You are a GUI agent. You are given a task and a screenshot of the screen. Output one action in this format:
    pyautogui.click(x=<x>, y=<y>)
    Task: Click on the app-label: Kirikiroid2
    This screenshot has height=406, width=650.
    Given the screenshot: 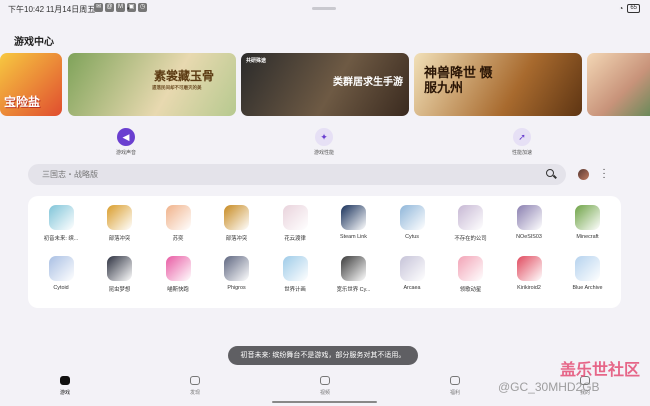 What is the action you would take?
    pyautogui.click(x=529, y=288)
    